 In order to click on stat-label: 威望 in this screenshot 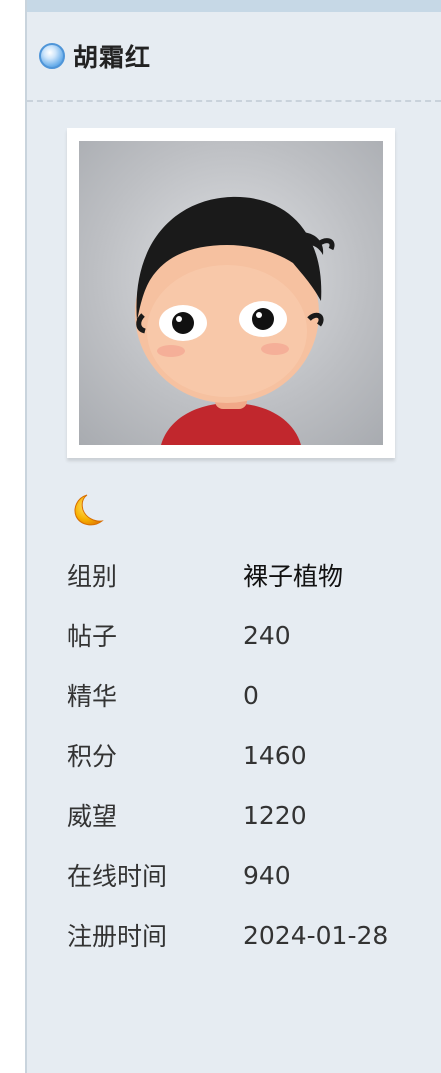, I will do `click(92, 816)`.